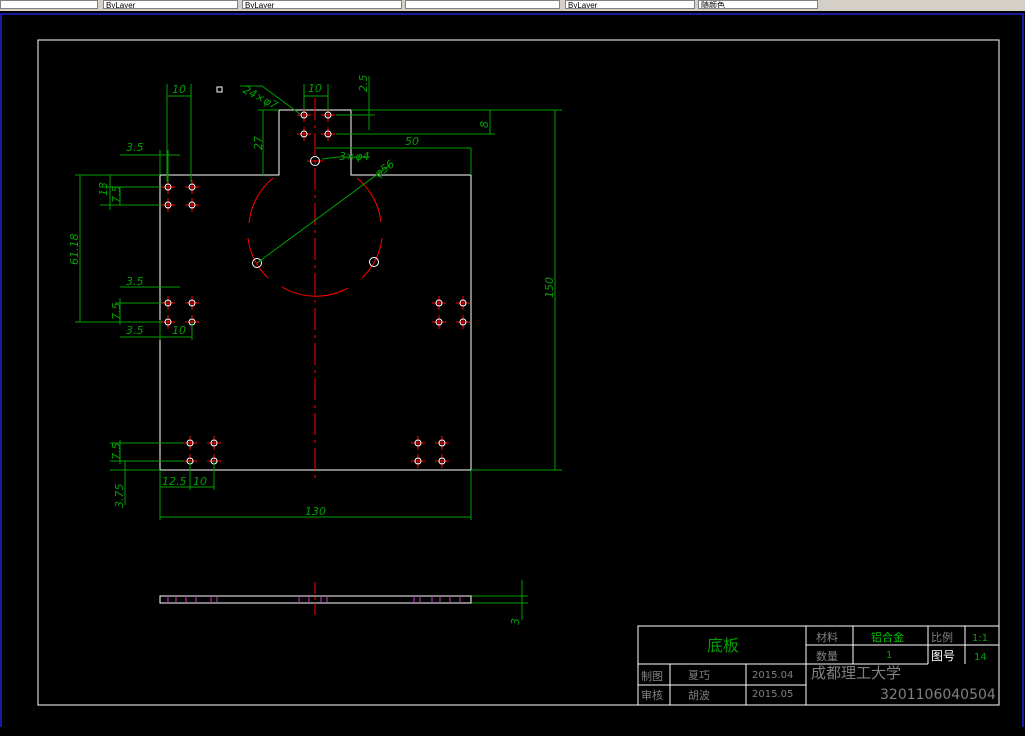 The width and height of the screenshot is (1025, 736). Describe the element at coordinates (49, 4) in the screenshot. I see `layer-combo` at that location.